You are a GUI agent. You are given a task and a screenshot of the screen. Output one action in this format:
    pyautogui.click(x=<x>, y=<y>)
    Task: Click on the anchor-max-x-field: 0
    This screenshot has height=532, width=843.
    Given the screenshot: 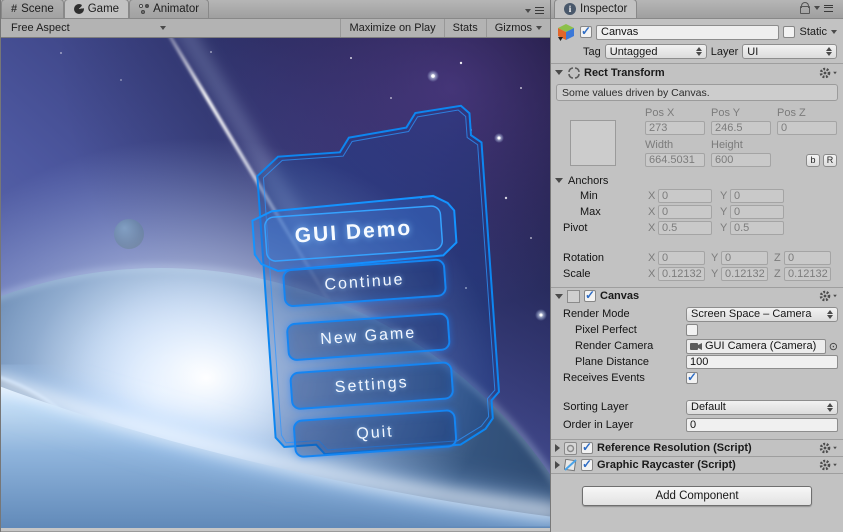 What is the action you would take?
    pyautogui.click(x=685, y=212)
    